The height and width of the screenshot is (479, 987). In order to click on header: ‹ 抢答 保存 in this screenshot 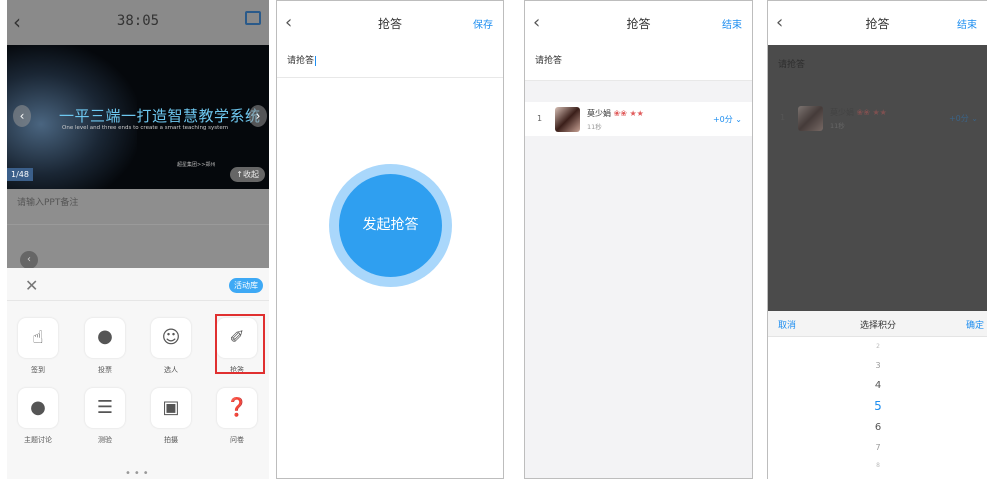, I will do `click(390, 23)`.